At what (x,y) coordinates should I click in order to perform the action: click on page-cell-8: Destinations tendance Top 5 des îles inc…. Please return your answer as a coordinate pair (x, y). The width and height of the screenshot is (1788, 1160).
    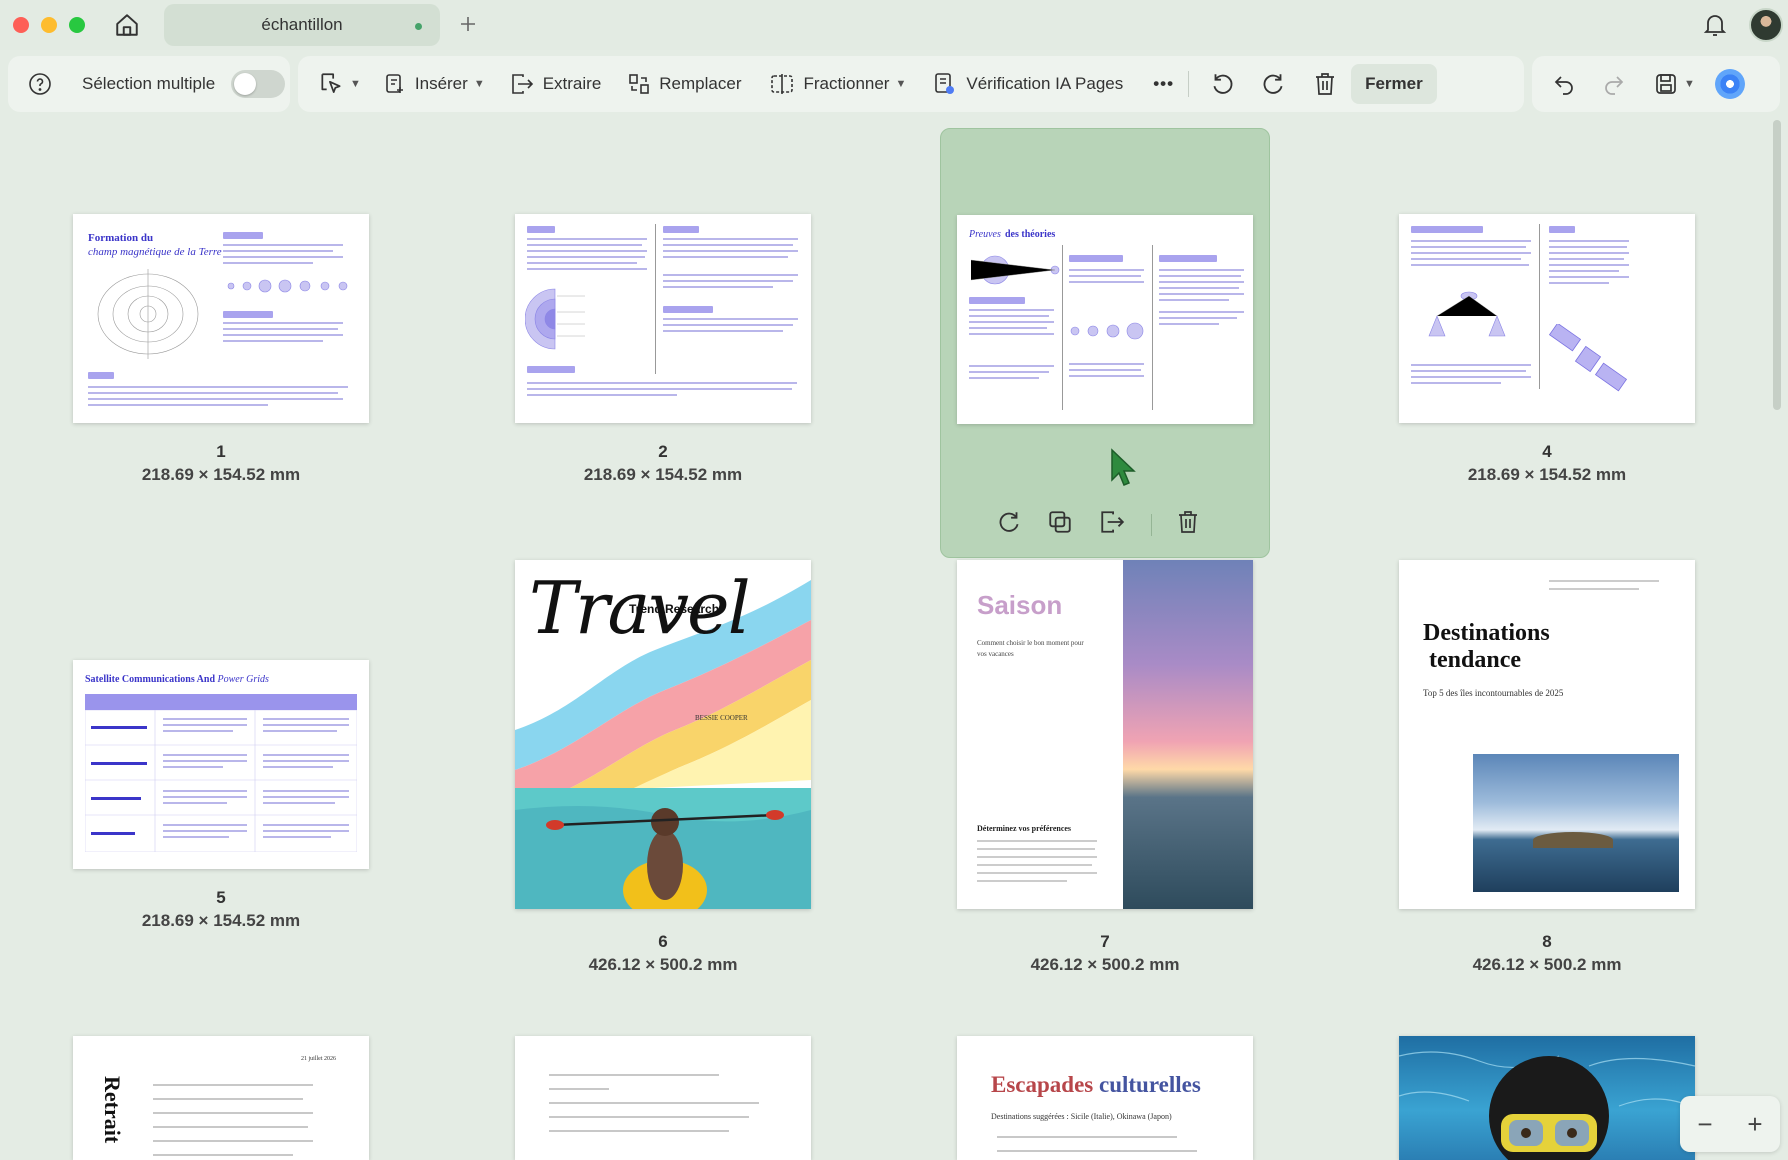
    Looking at the image, I should click on (1547, 780).